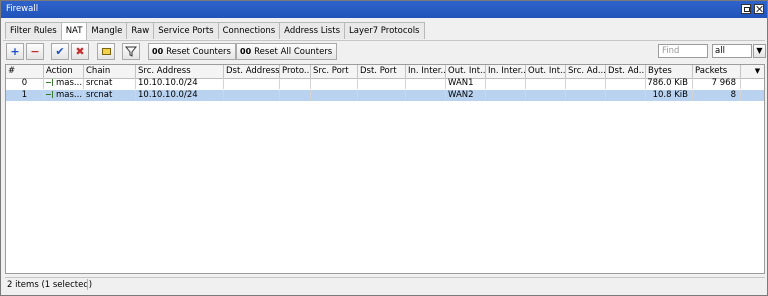 The width and height of the screenshot is (768, 296). What do you see at coordinates (717, 95) in the screenshot?
I see `row-packets: 8` at bounding box center [717, 95].